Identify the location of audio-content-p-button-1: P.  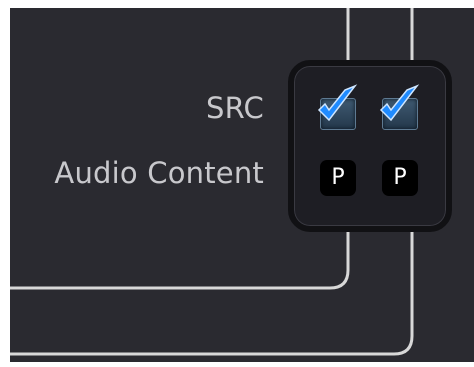
(337, 179).